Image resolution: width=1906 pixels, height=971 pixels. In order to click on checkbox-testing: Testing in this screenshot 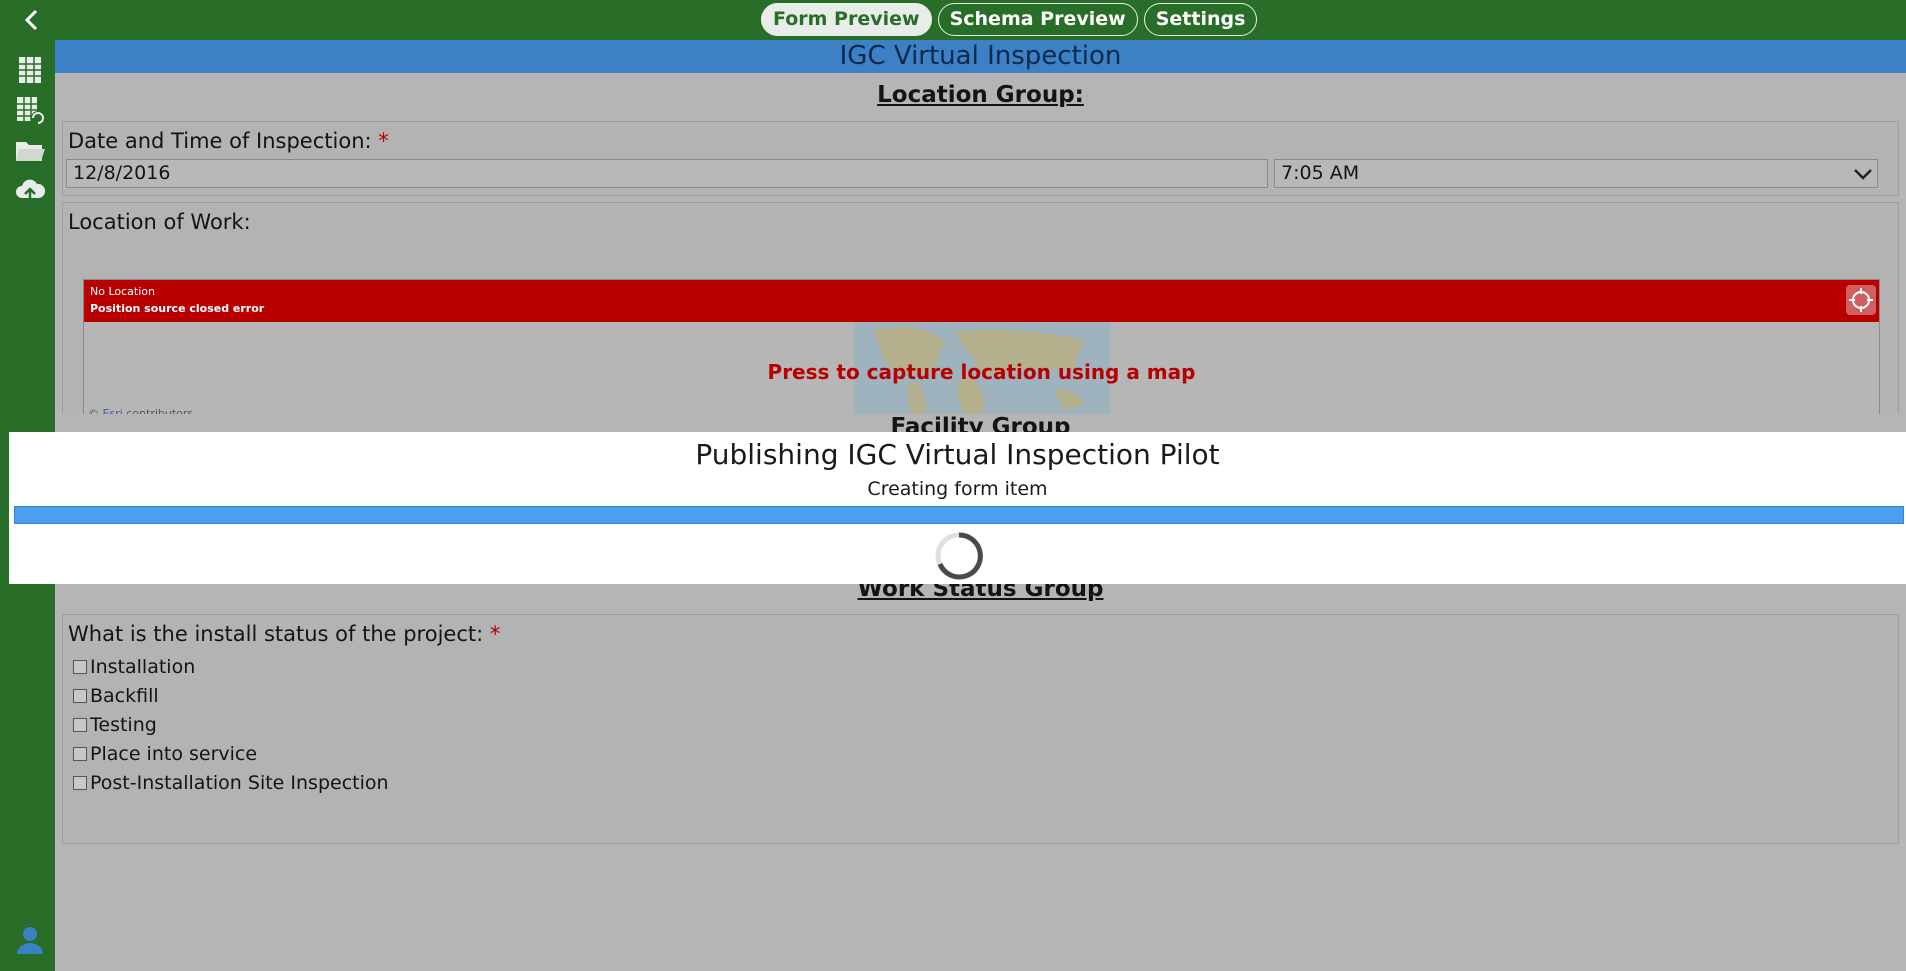, I will do `click(115, 725)`.